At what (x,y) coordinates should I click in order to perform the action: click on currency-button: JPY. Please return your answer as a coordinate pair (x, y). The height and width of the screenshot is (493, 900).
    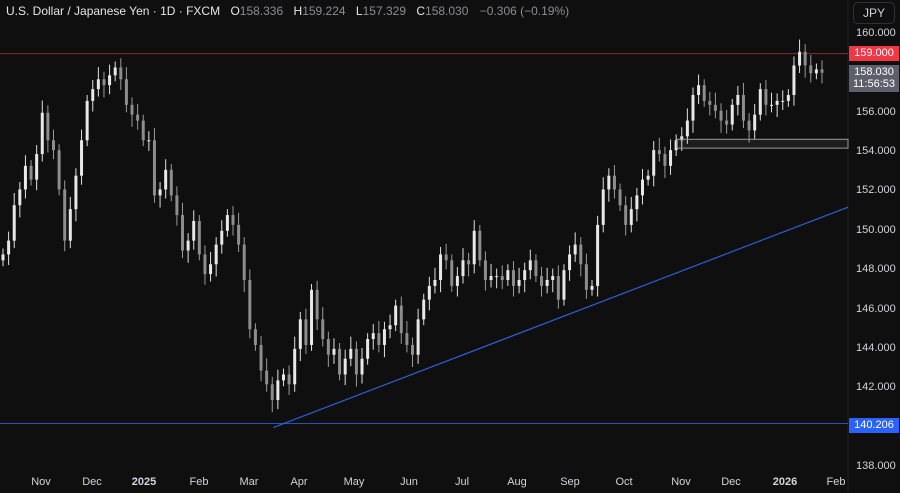
    Looking at the image, I should click on (874, 13).